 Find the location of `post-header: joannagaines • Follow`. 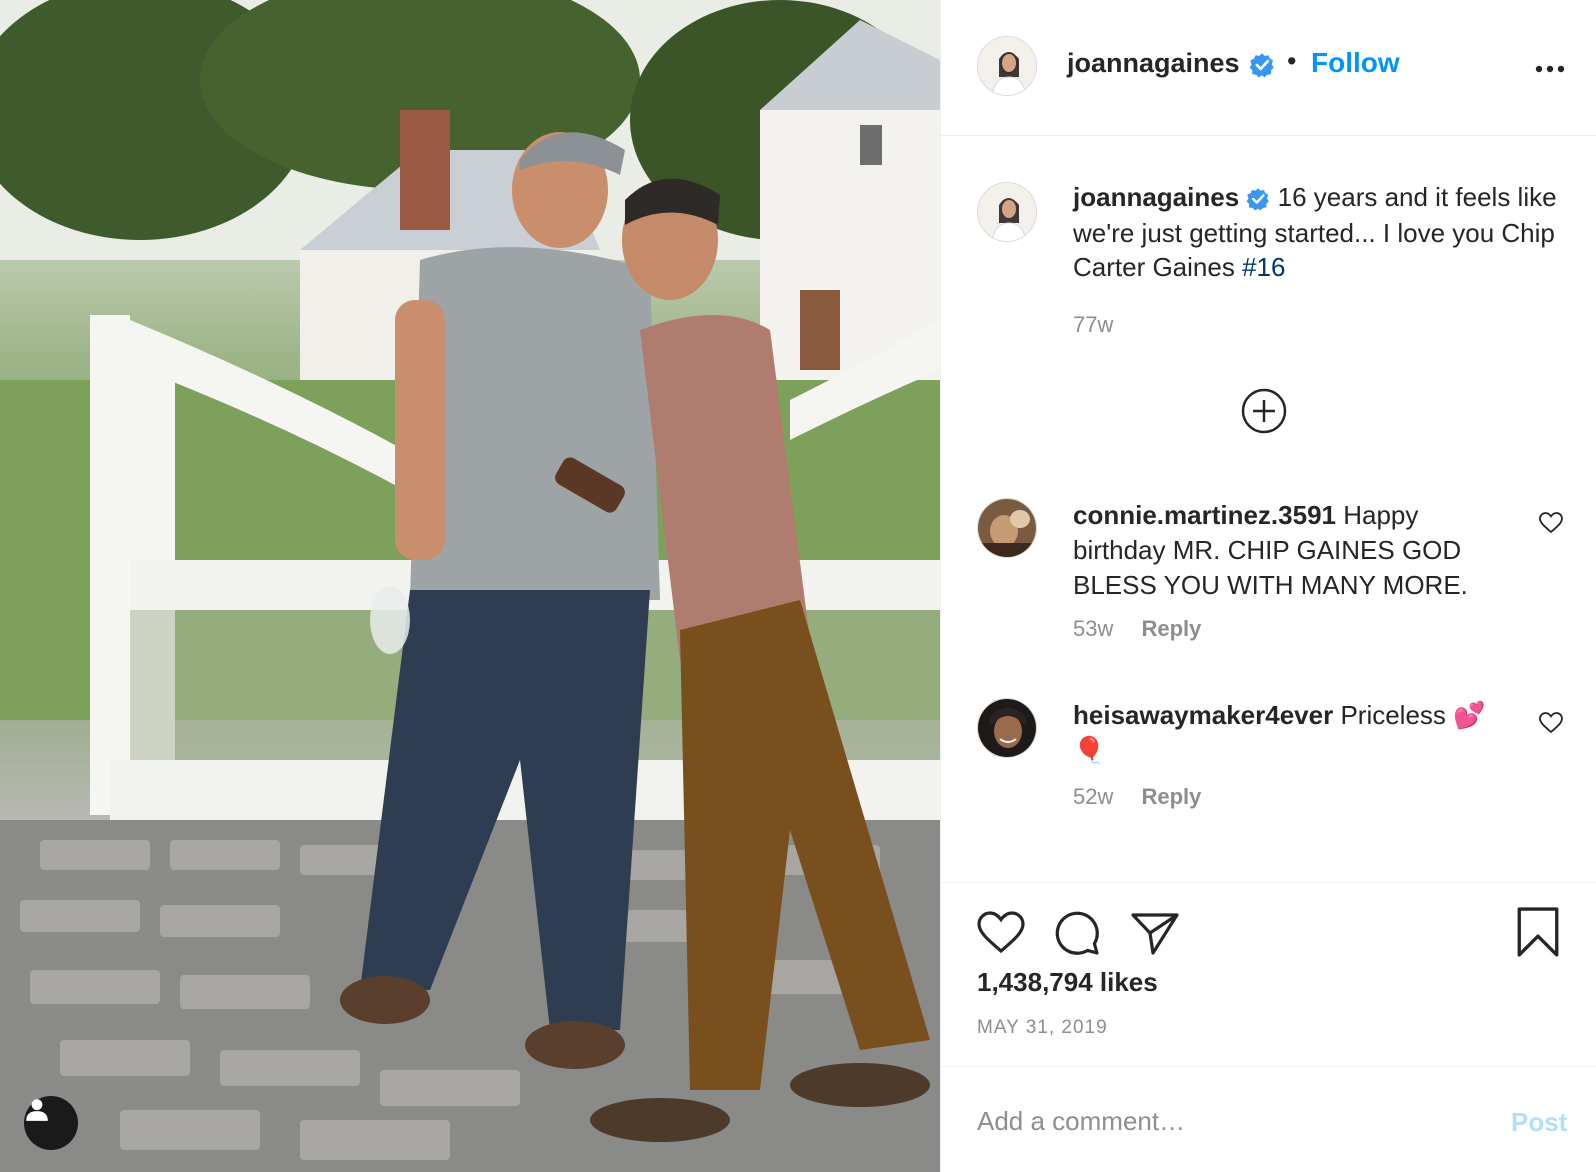

post-header: joannagaines • Follow is located at coordinates (1268, 68).